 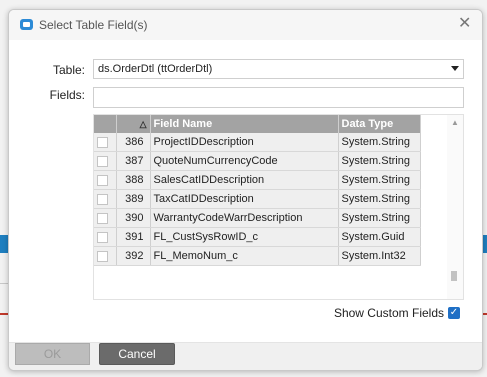 I want to click on title-bar: Select Table Field(s) ✕, so click(x=245, y=25).